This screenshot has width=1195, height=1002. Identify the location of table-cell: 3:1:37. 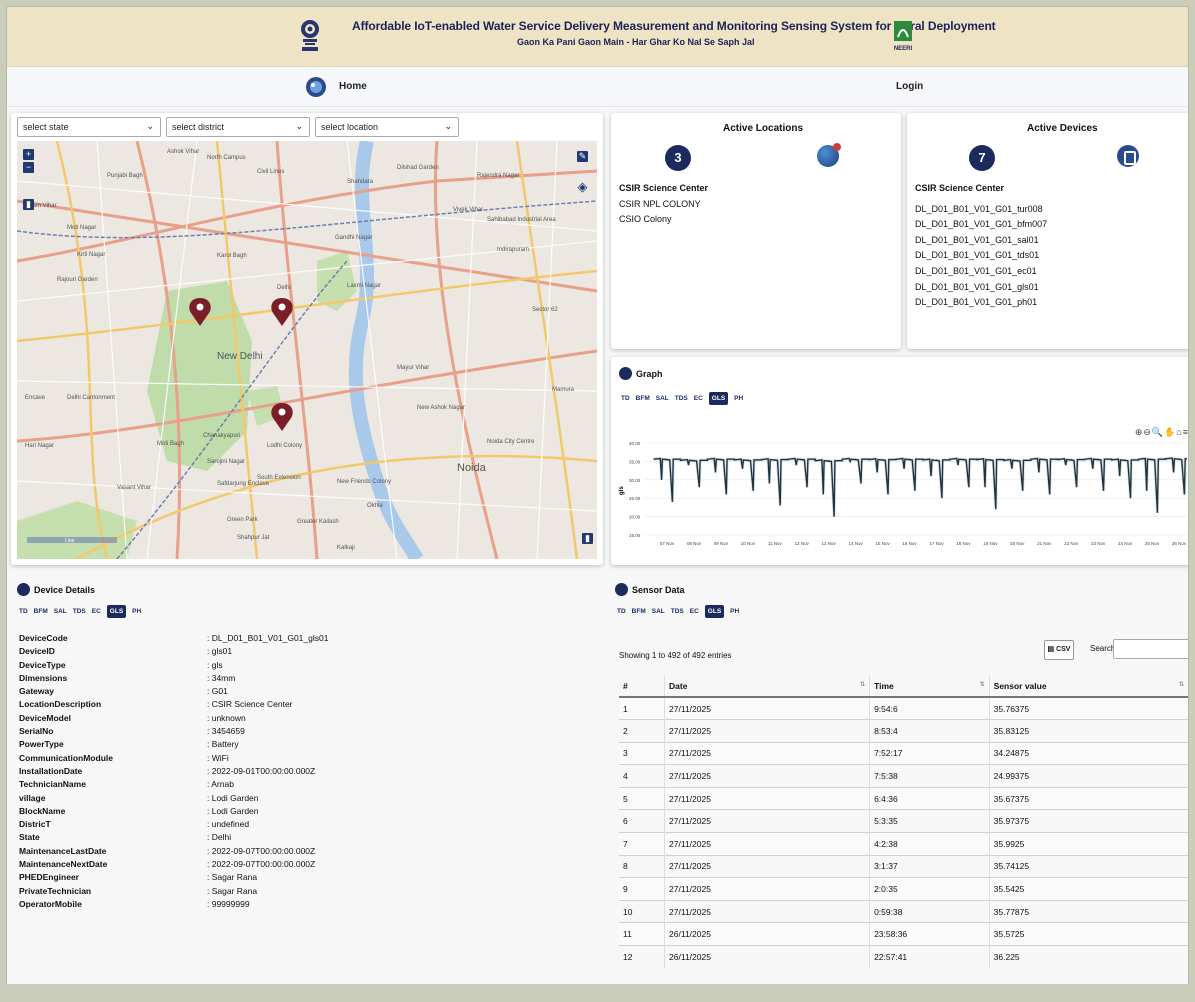
(929, 866).